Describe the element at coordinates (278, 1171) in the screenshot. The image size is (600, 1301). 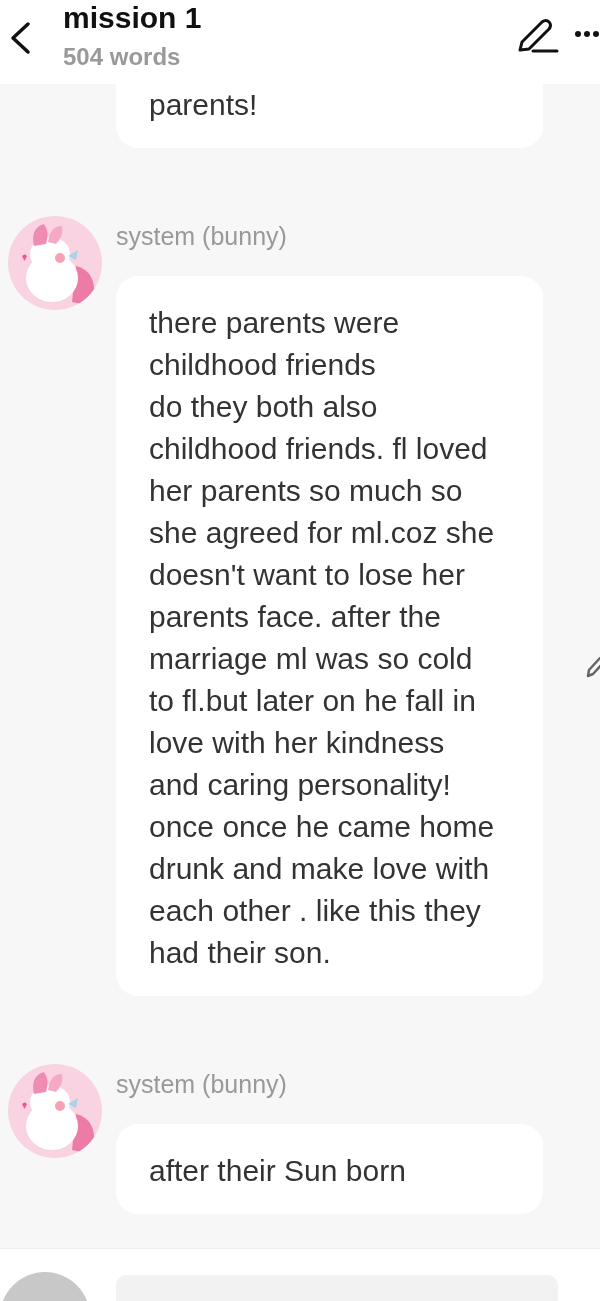
I see `message-text: after their Sun born` at that location.